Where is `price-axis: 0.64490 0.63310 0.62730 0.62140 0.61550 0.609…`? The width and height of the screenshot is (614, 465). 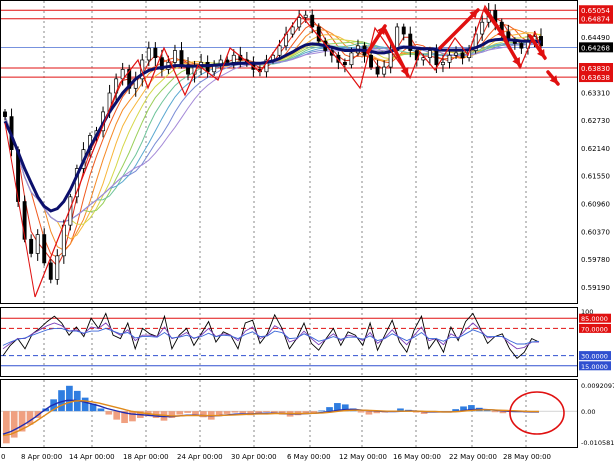
price-axis: 0.64490 0.63310 0.62730 0.62140 0.61550 0.609… is located at coordinates (596, 148).